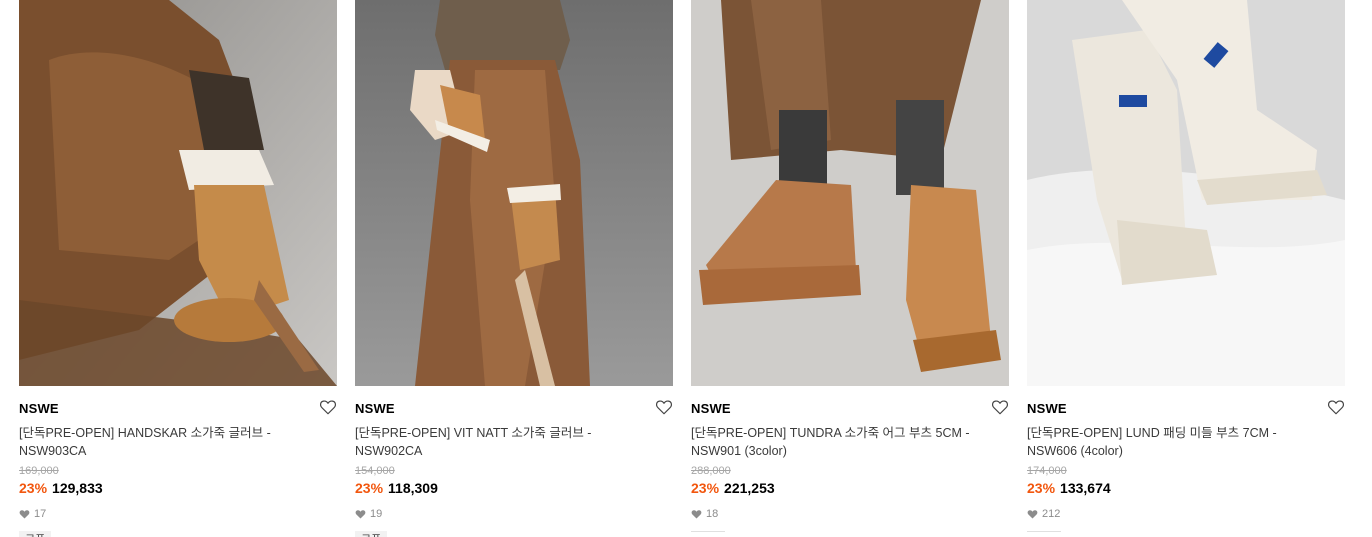  Describe the element at coordinates (749, 488) in the screenshot. I see `sale-price: 221,253` at that location.